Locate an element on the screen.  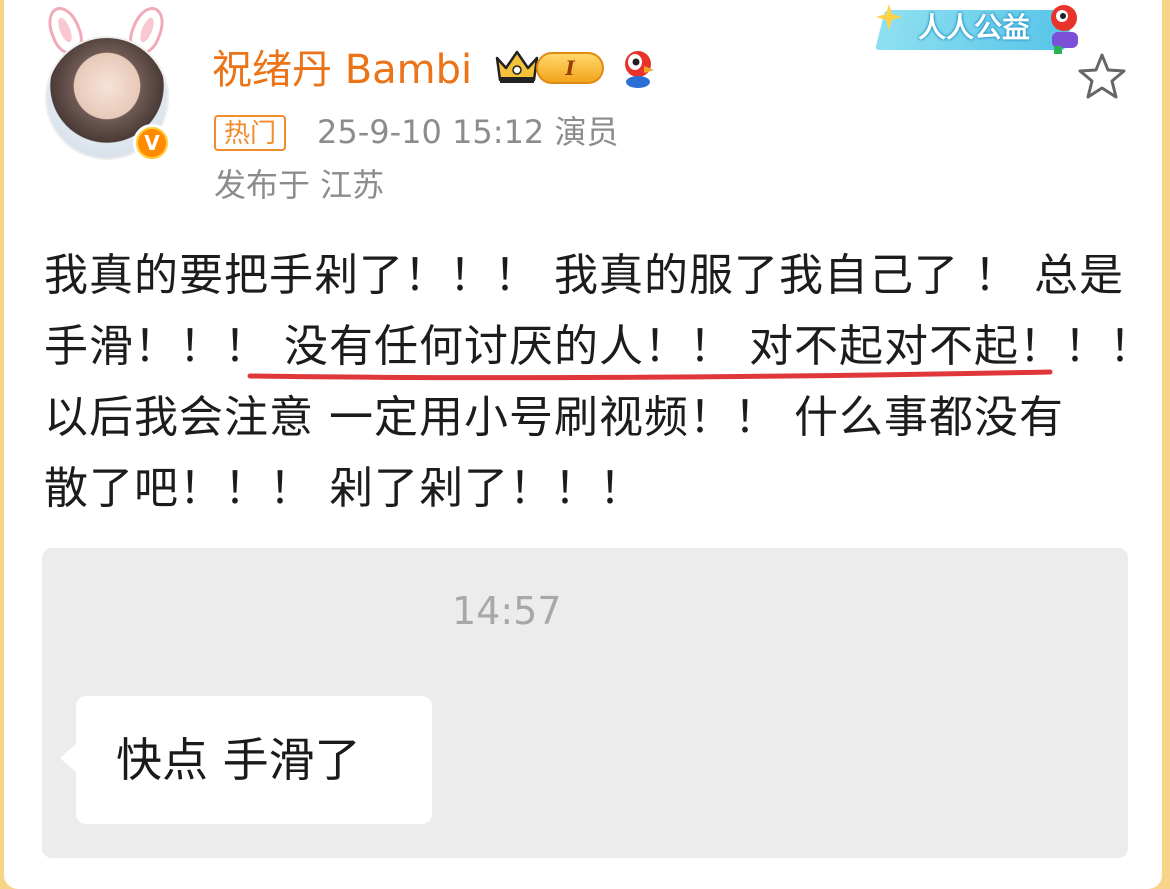
red-underline-annotation is located at coordinates (650, 375).